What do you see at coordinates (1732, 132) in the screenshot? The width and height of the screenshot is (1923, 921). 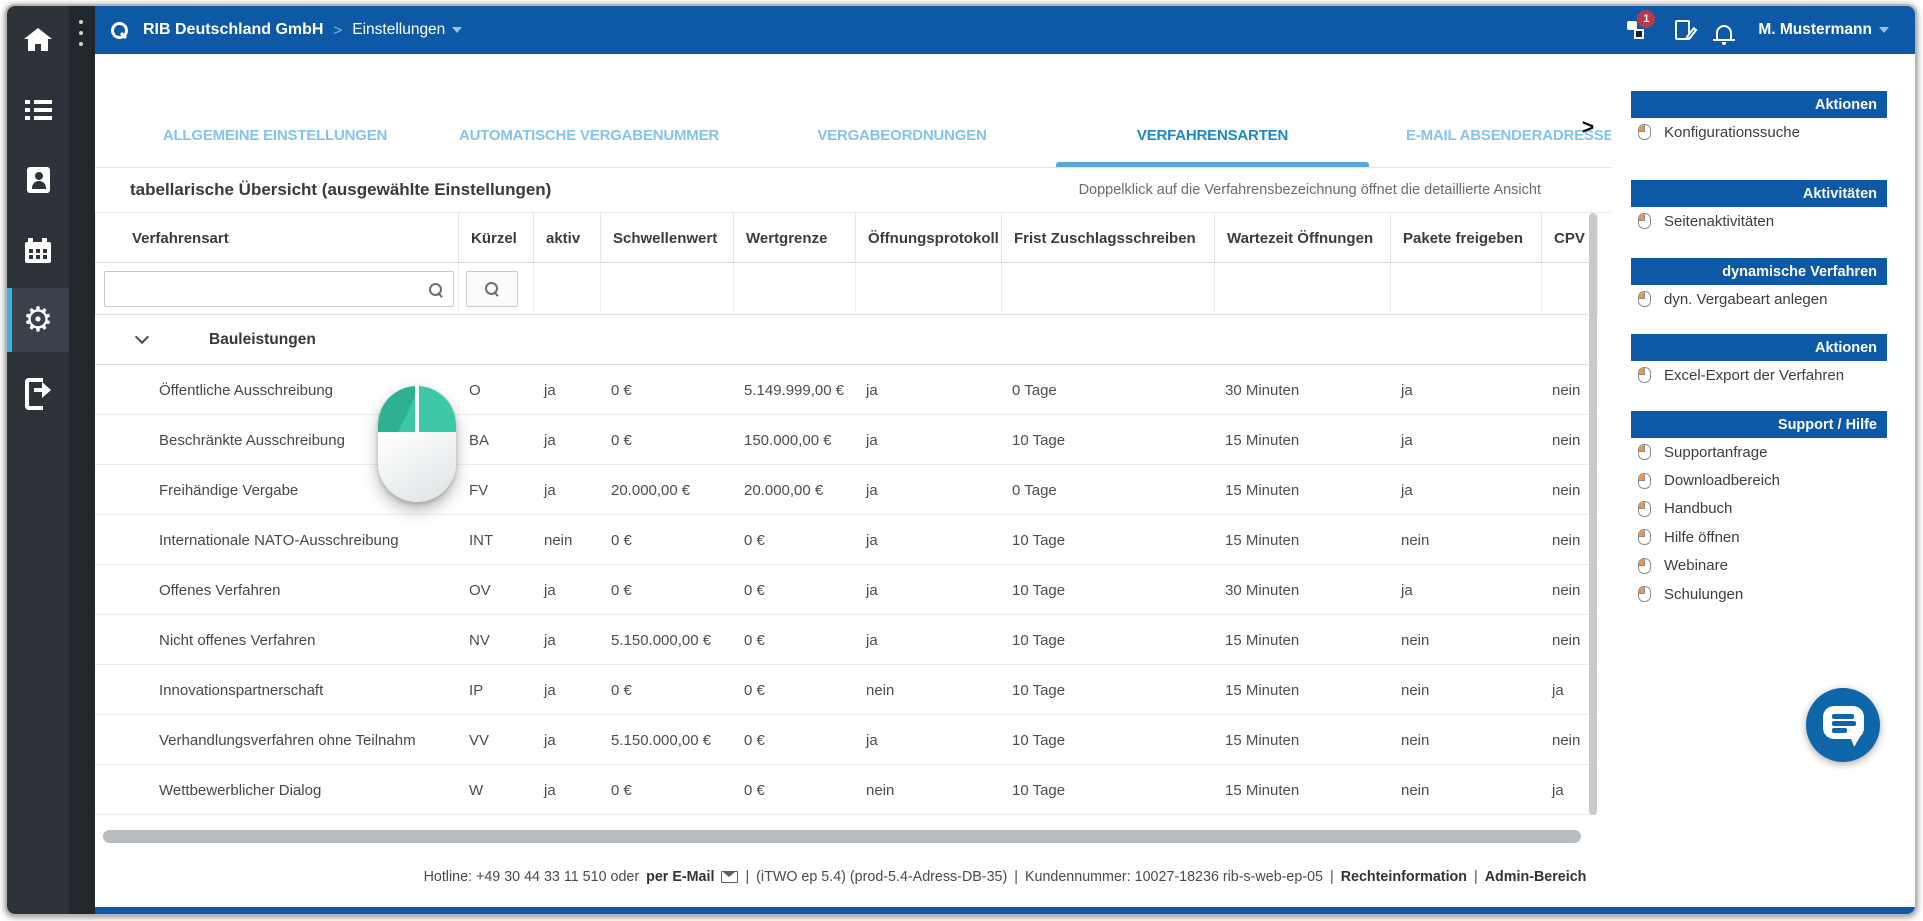 I see `panel-item-label: Konfigurationssuche` at bounding box center [1732, 132].